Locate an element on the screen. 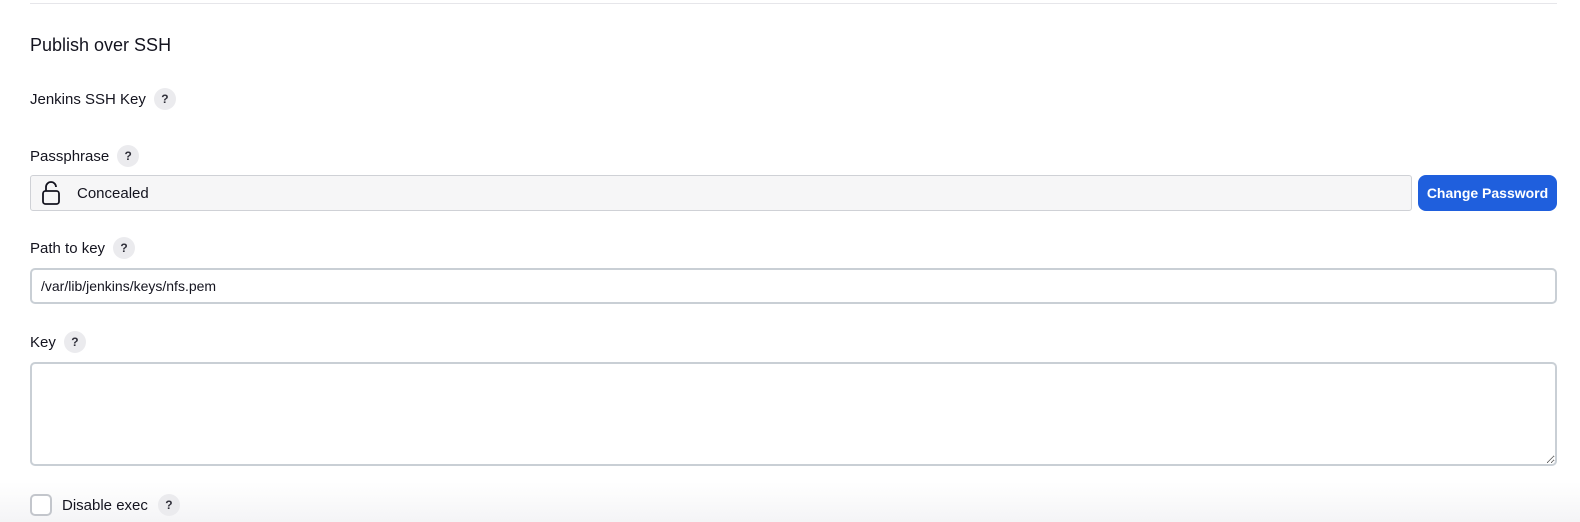 The width and height of the screenshot is (1580, 522). path-to-key-help-icon: ? is located at coordinates (124, 248).